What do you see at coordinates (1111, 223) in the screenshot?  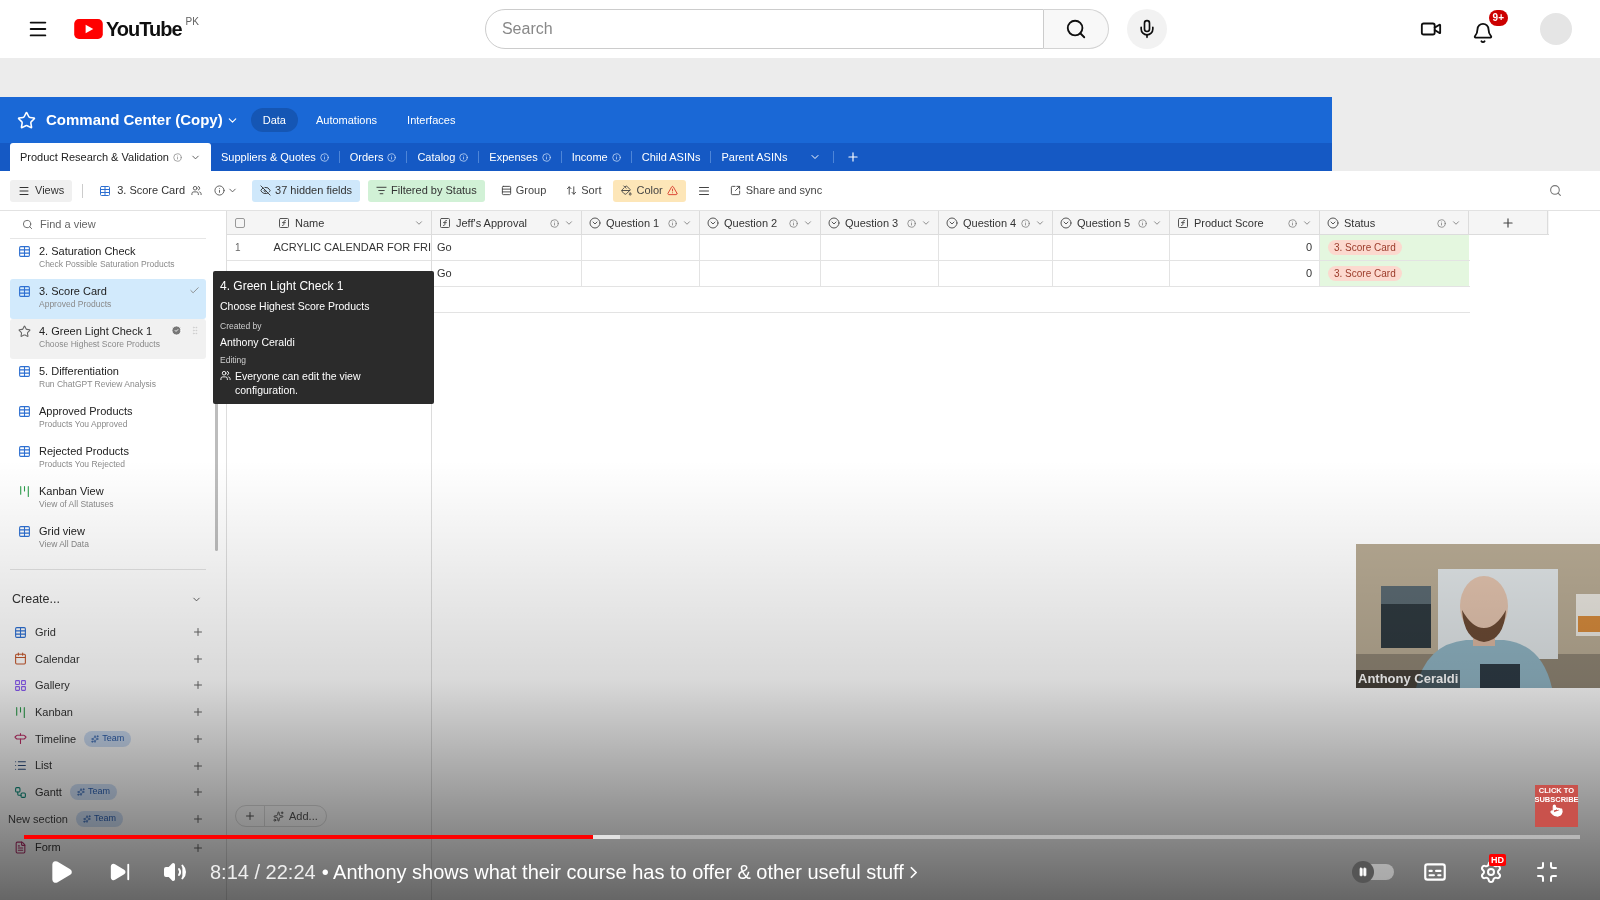 I see `column-header: Question 5` at bounding box center [1111, 223].